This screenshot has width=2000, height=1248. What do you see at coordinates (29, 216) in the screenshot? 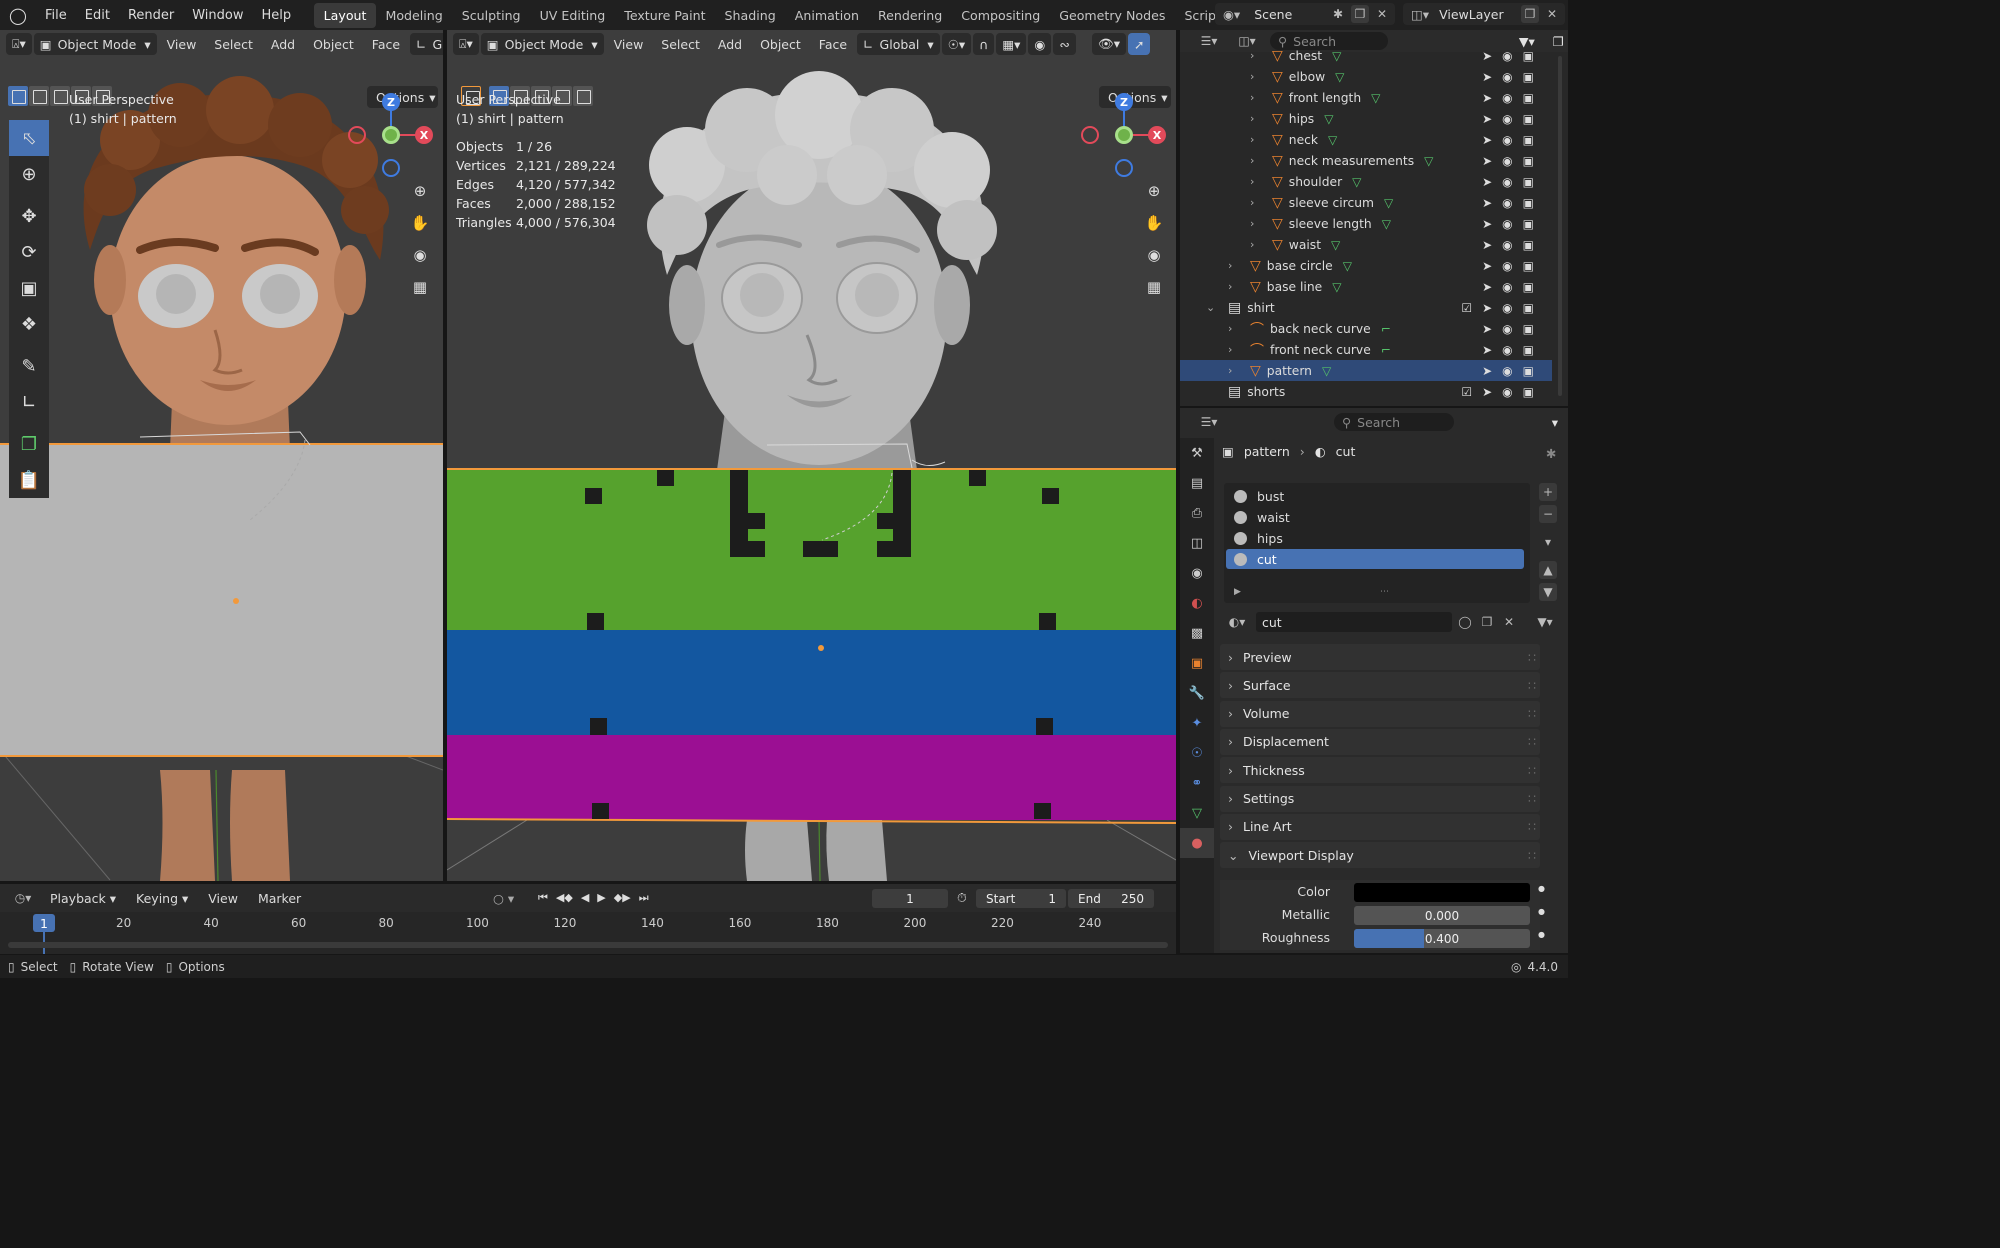
I see `move-tool: ✥` at bounding box center [29, 216].